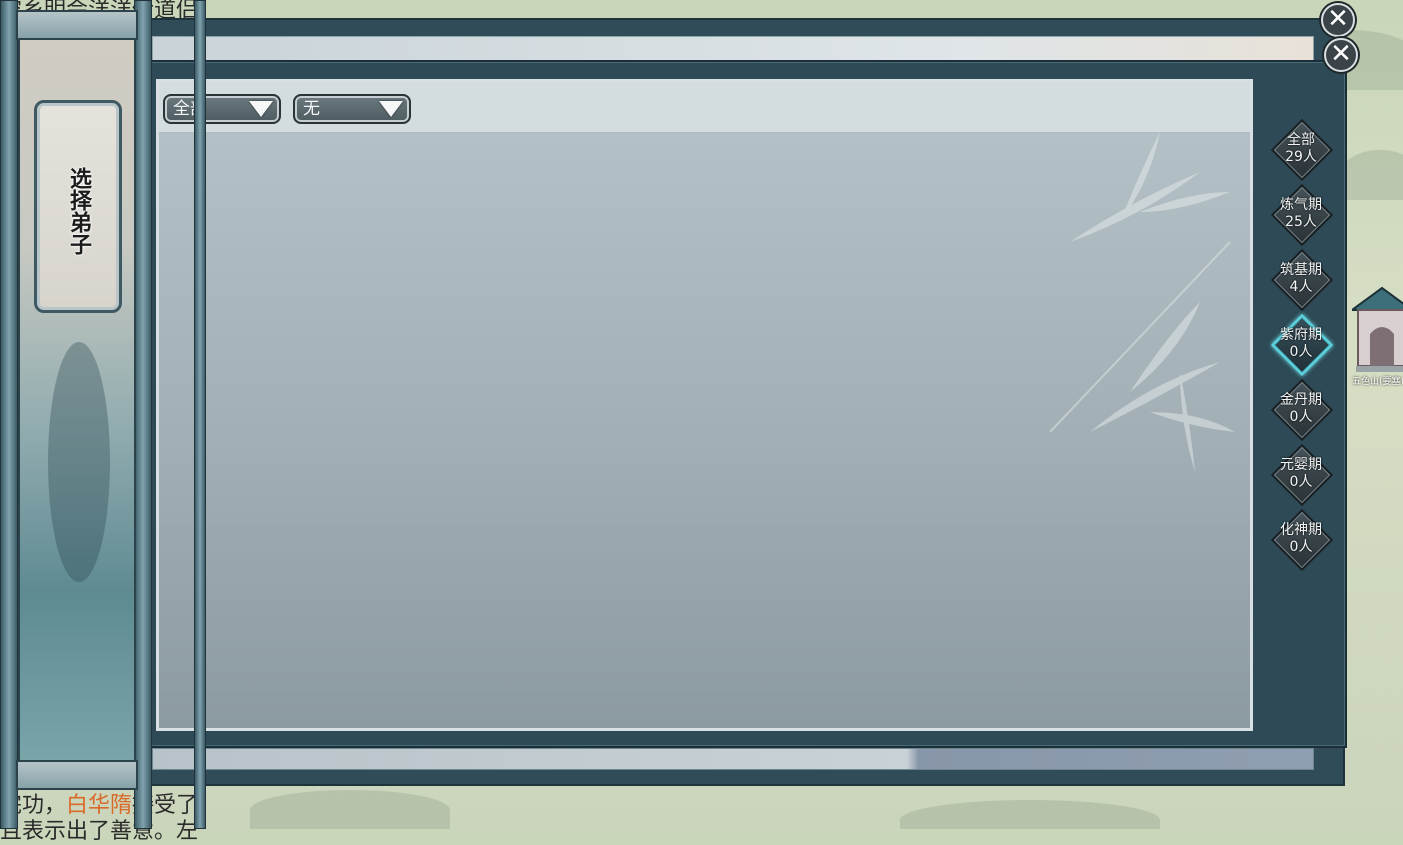 The height and width of the screenshot is (845, 1403). I want to click on realm-tab-label: 筑基期 4人, so click(1301, 278).